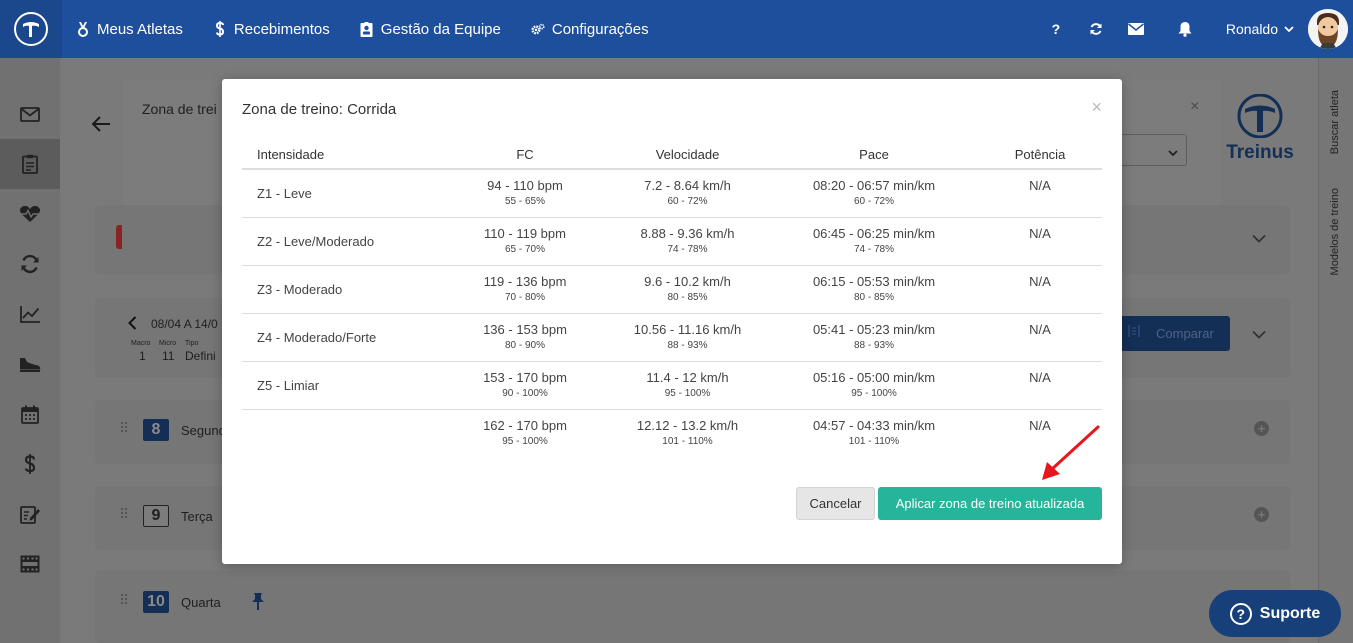 This screenshot has height=643, width=1353. What do you see at coordinates (874, 233) in the screenshot?
I see `pace-value: 06:45 - 06:25 min/km` at bounding box center [874, 233].